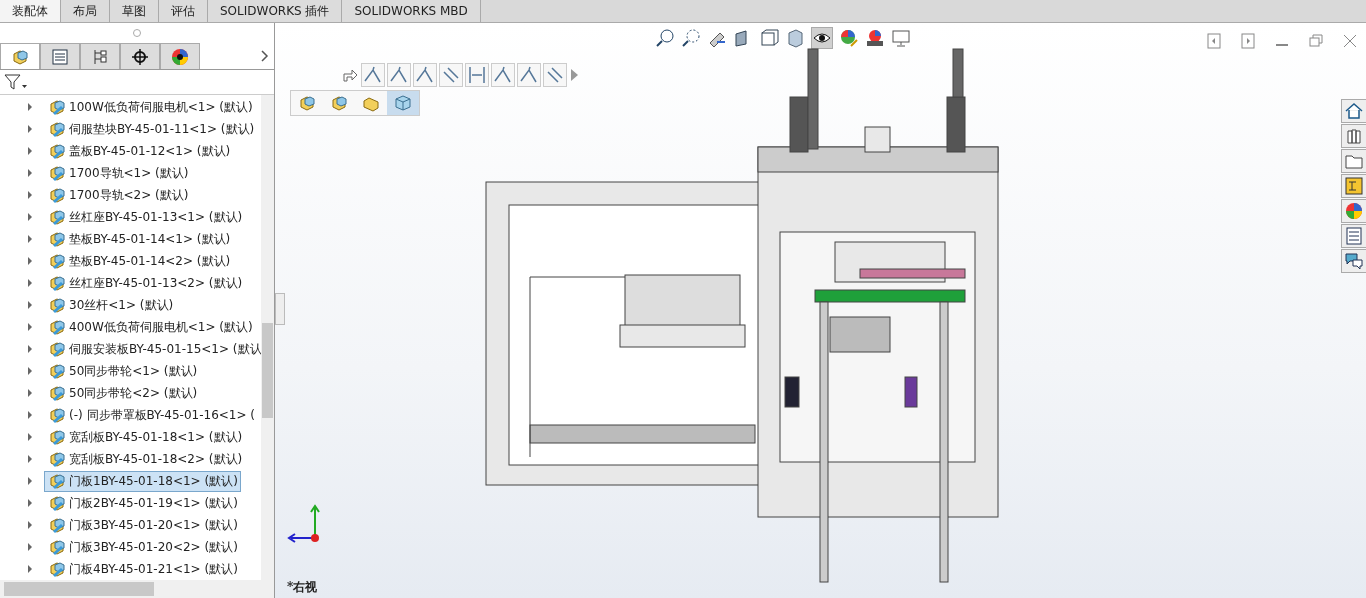  What do you see at coordinates (574, 75) in the screenshot?
I see `play-icon` at bounding box center [574, 75].